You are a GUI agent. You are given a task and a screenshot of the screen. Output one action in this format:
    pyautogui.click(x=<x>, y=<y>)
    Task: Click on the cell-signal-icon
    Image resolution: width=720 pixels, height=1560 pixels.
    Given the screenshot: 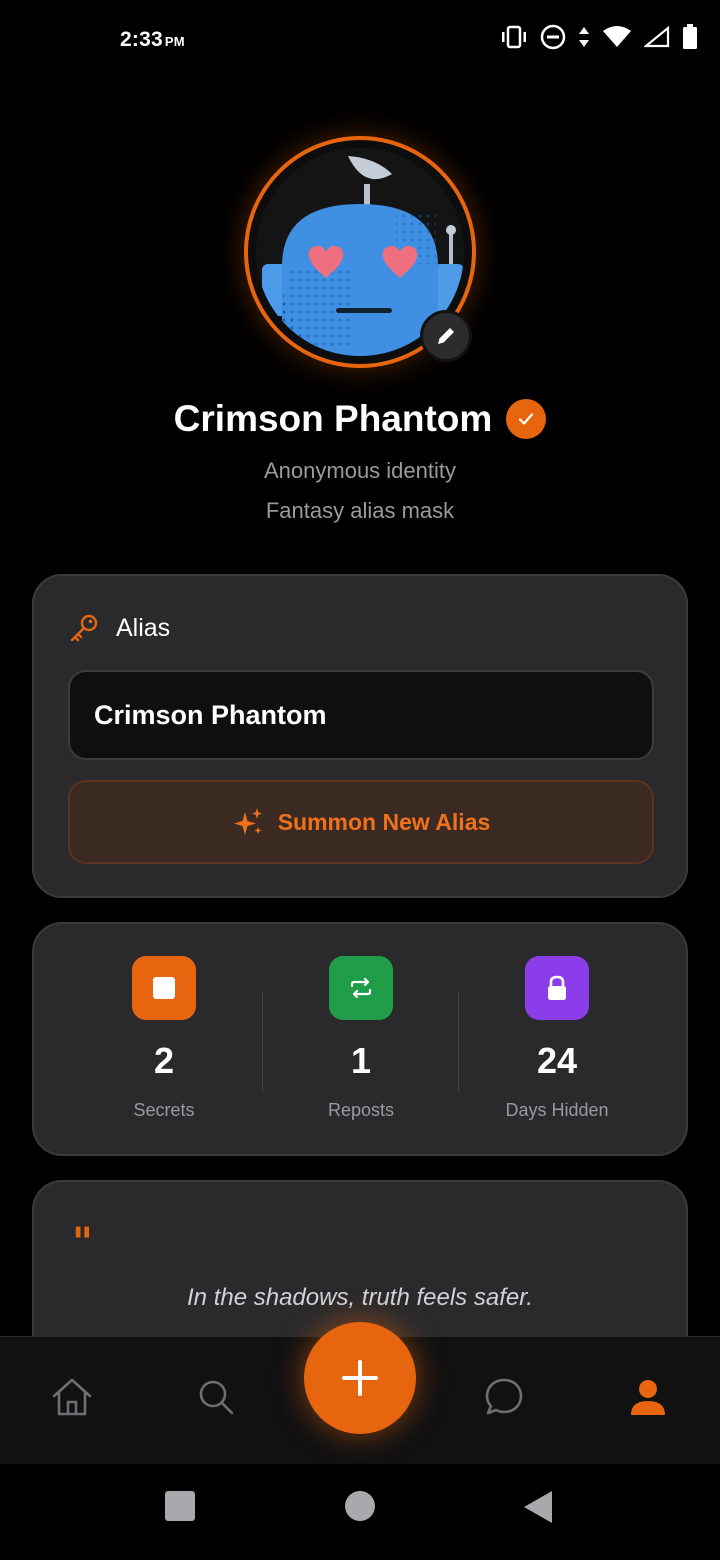 What is the action you would take?
    pyautogui.click(x=657, y=37)
    